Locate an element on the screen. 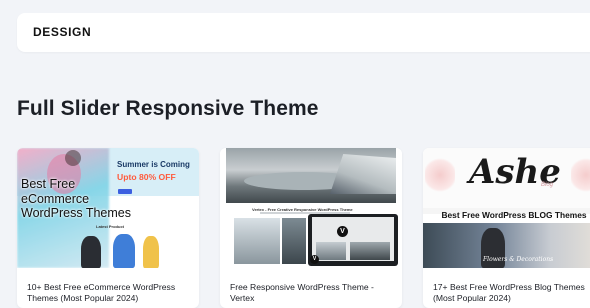 The height and width of the screenshot is (308, 590). promo-line-1: Summer is Coming is located at coordinates (153, 164).